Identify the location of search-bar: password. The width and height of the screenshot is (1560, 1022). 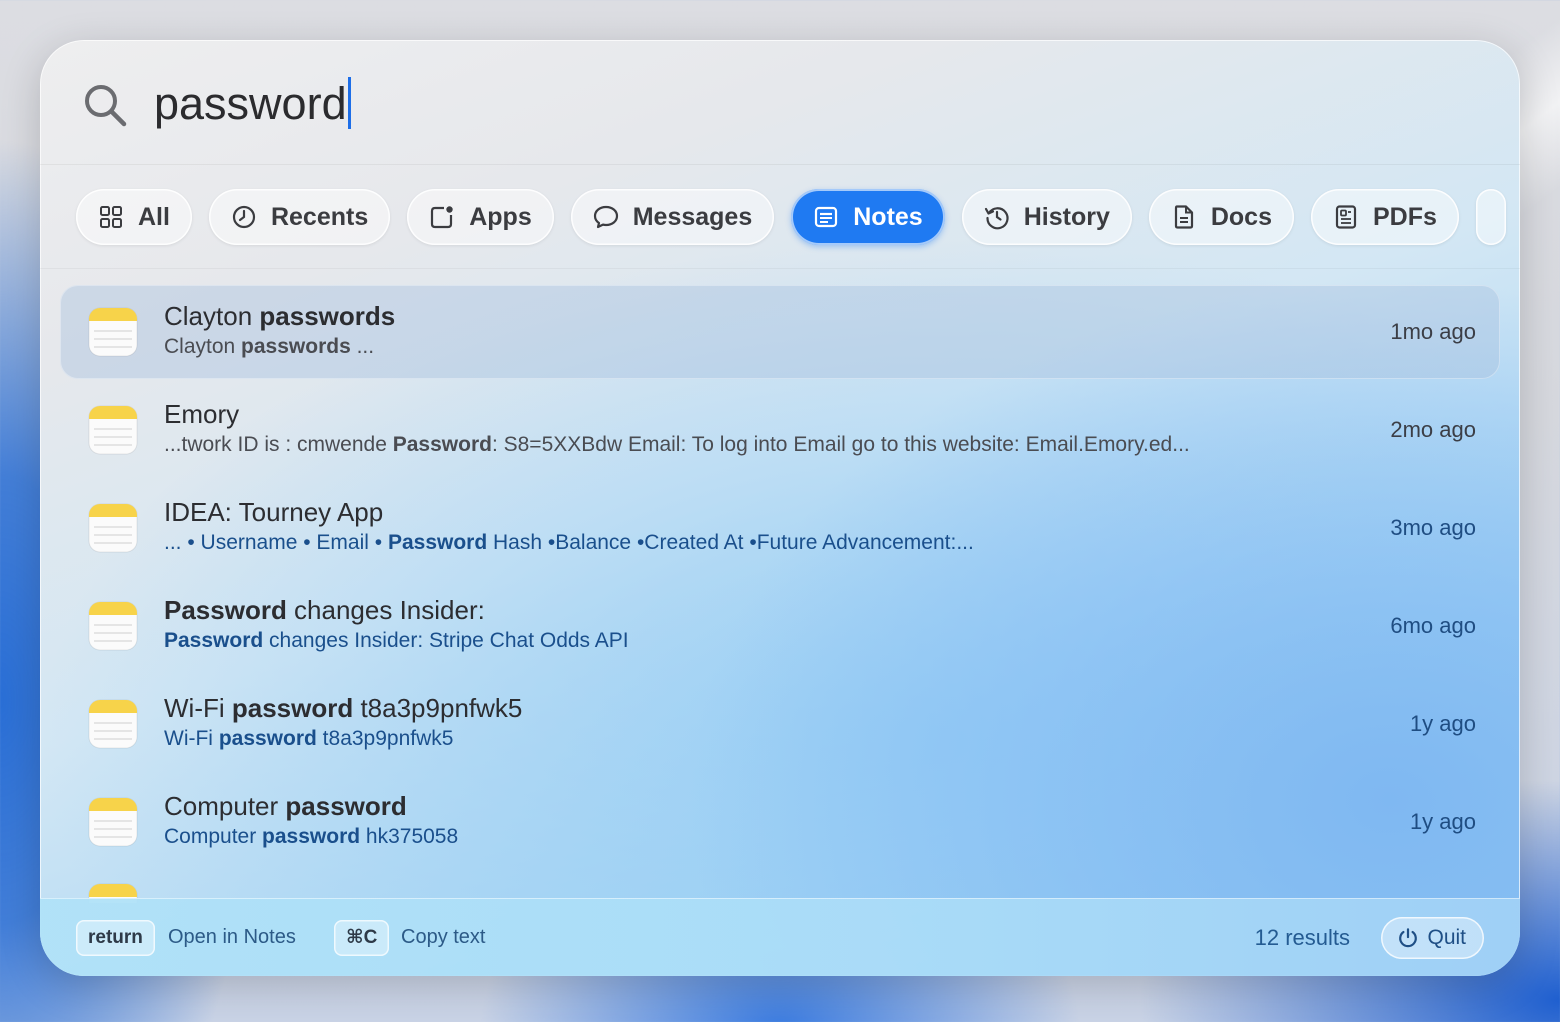
(780, 102).